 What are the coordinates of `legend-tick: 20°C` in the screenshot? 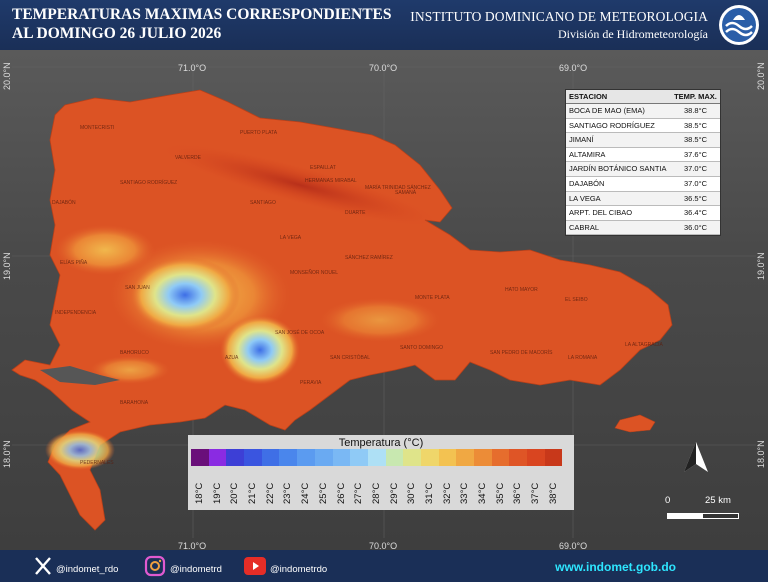 It's located at (235, 488).